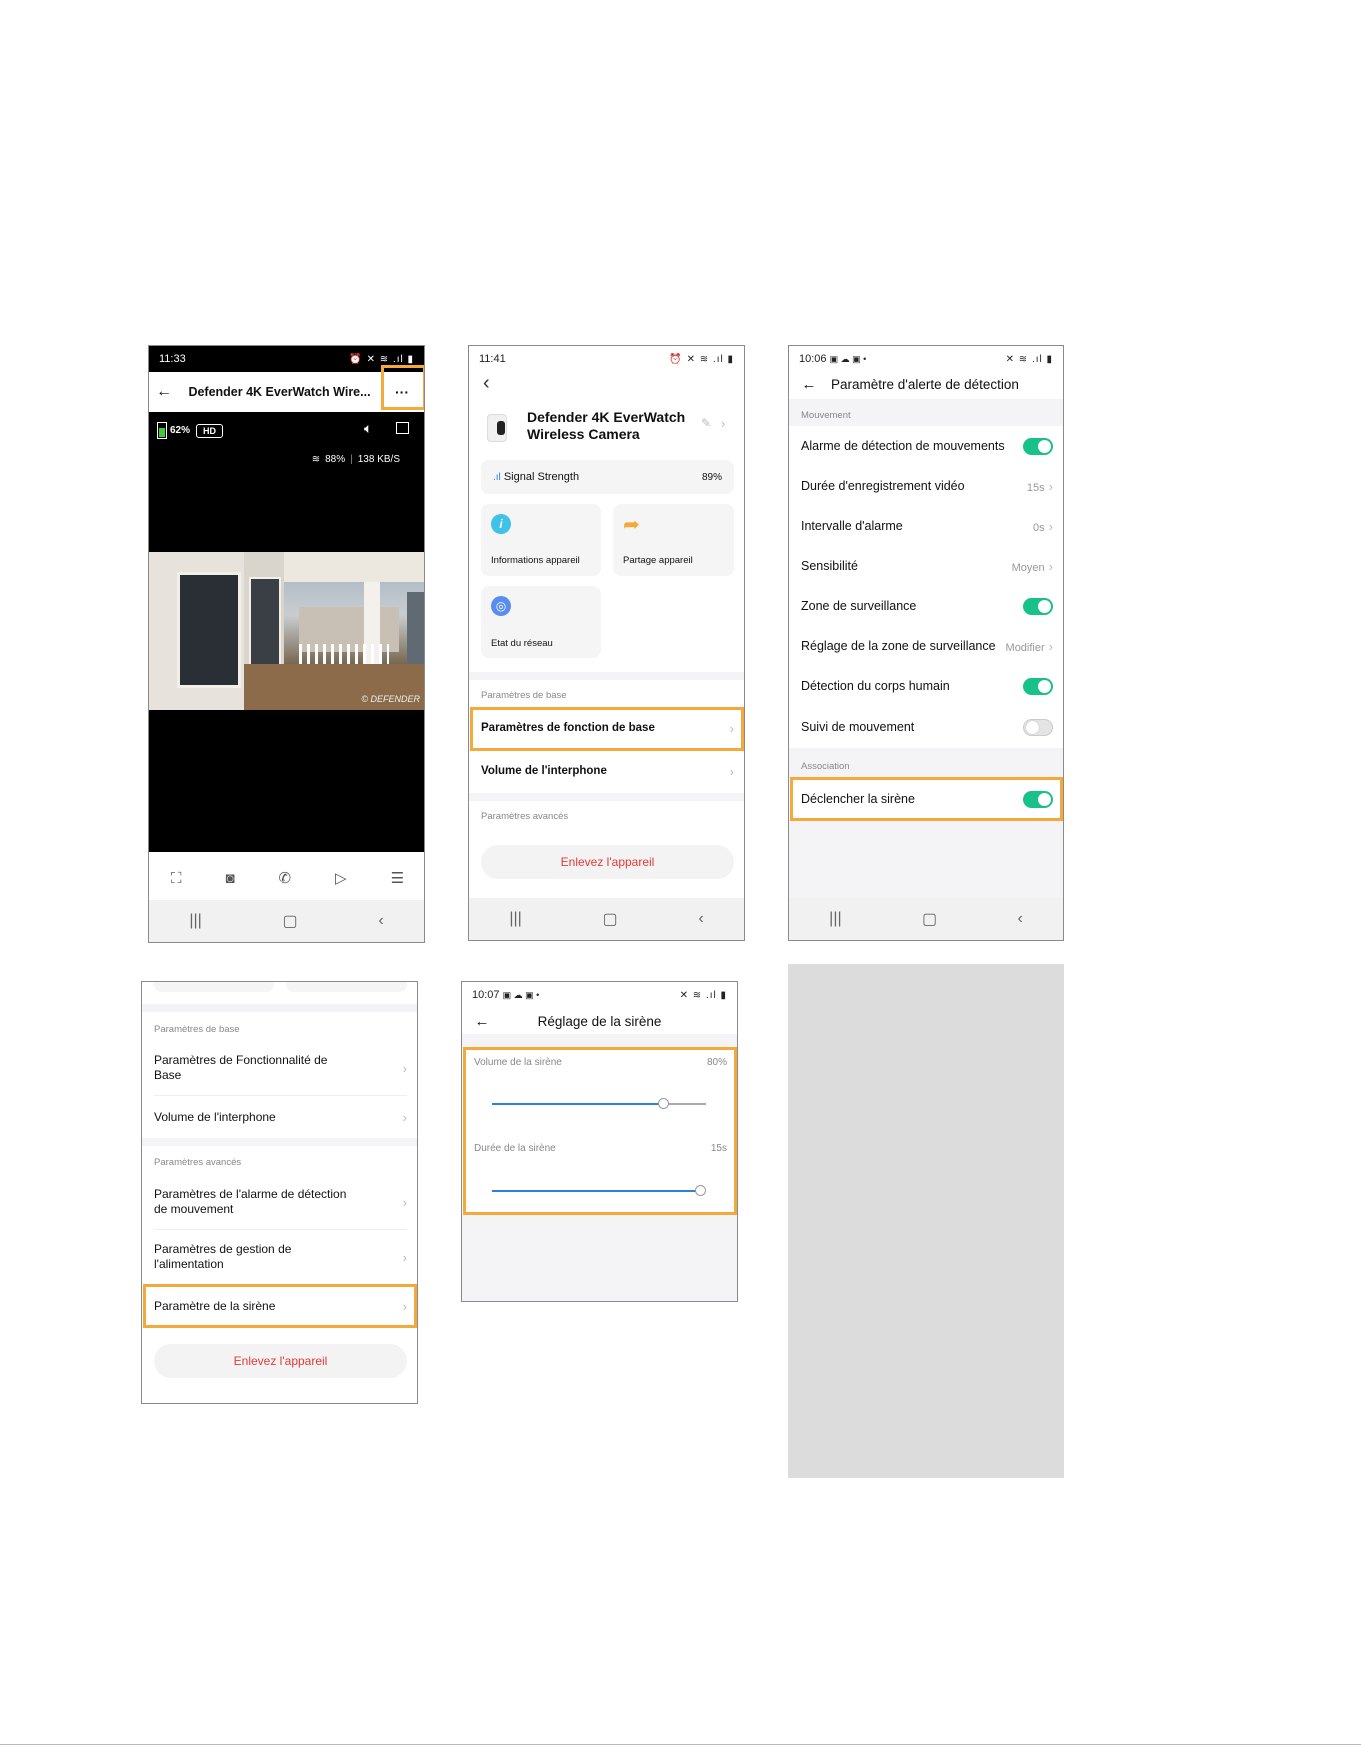 The width and height of the screenshot is (1361, 1761). Describe the element at coordinates (578, 1104) in the screenshot. I see `volume-slider-fill` at that location.